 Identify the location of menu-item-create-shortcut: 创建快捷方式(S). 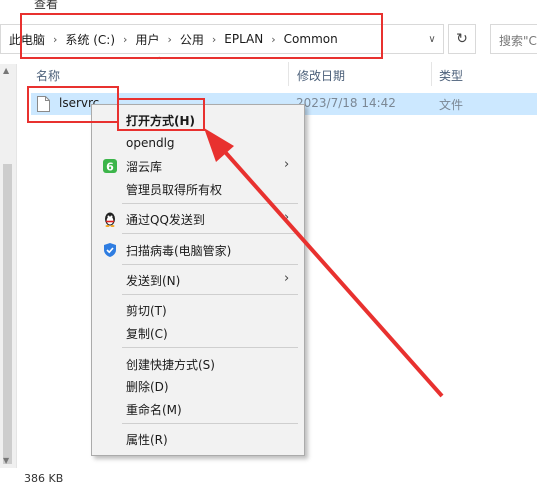
(198, 364).